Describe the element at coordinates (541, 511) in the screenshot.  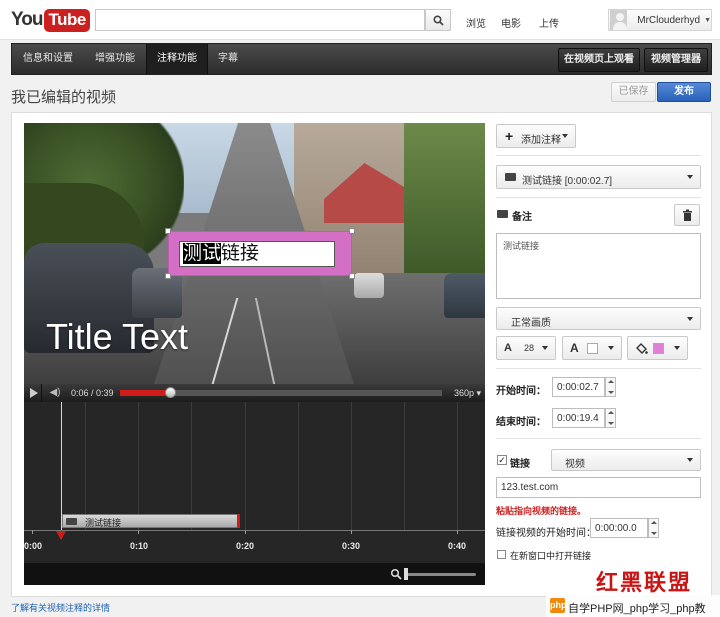
I see `link-hint: 粘贴指向视频的链接。` at that location.